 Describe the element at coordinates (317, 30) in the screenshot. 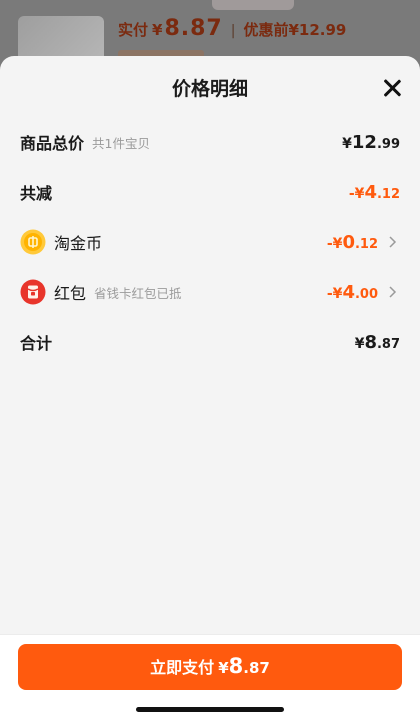

I see `original-price: ¥12.99` at that location.